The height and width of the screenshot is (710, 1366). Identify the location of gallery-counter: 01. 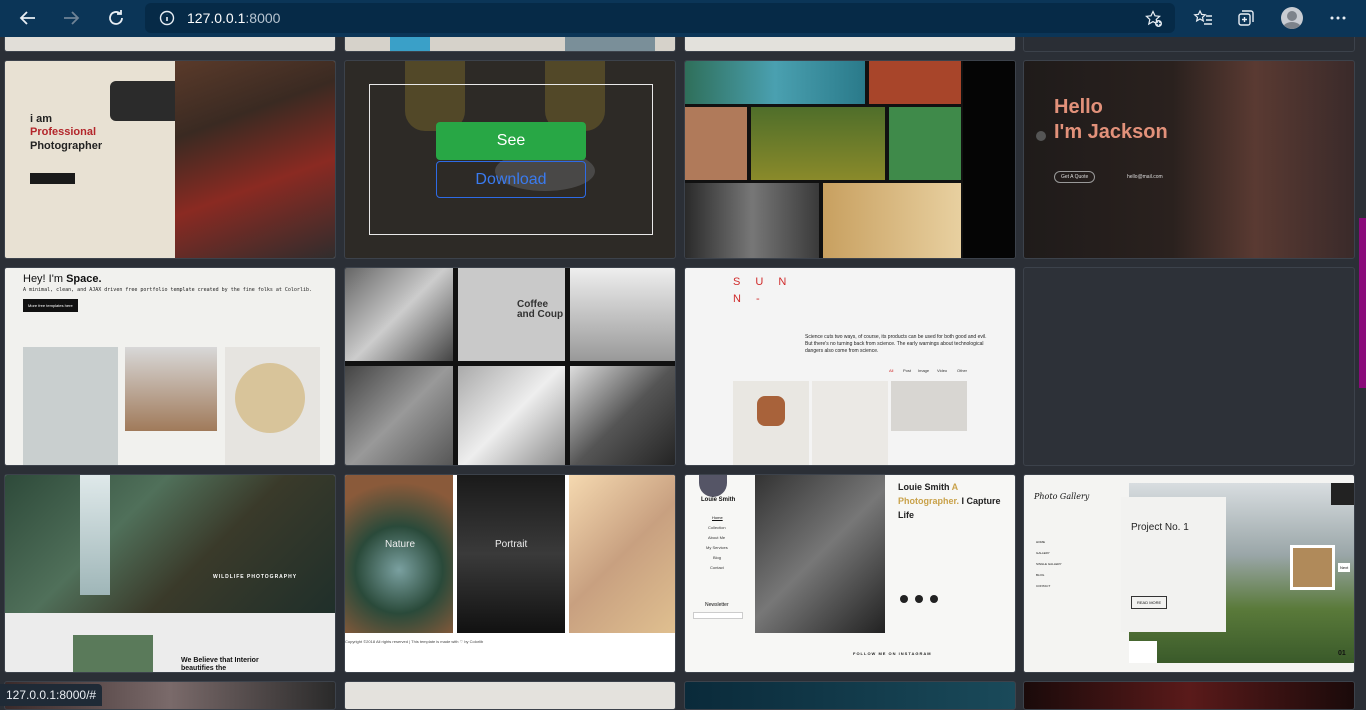
(1342, 653).